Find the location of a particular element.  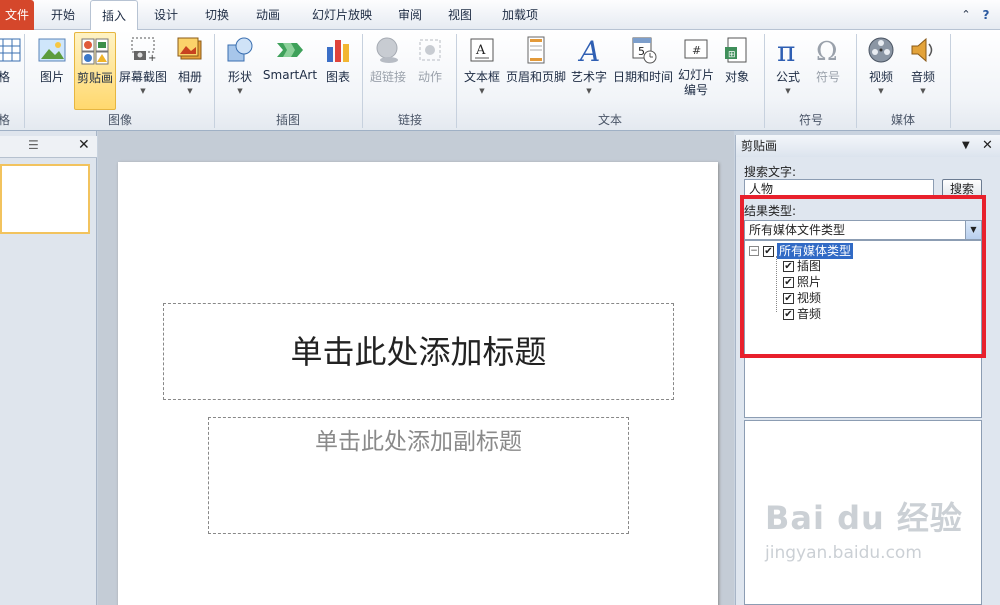

slides-pane-header: ☰ ✕ is located at coordinates (48, 147).